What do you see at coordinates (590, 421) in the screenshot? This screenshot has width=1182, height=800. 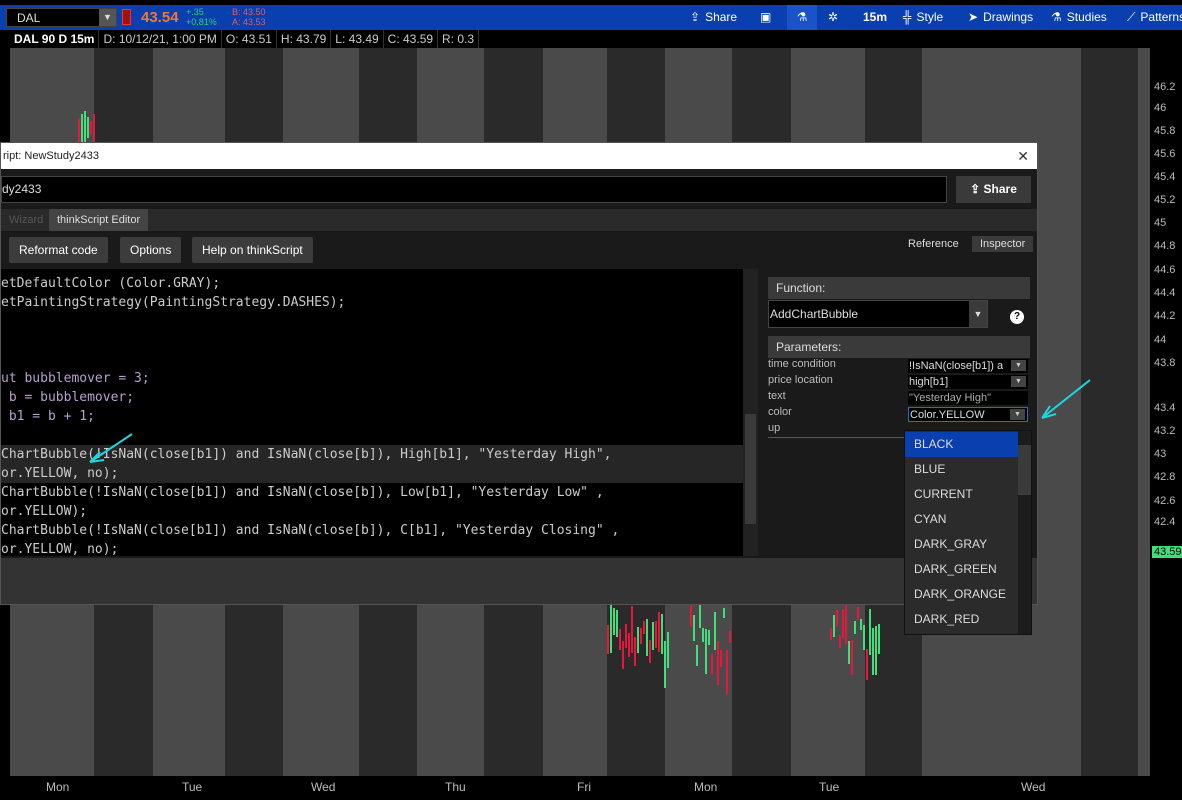 I see `annotation-arrows` at bounding box center [590, 421].